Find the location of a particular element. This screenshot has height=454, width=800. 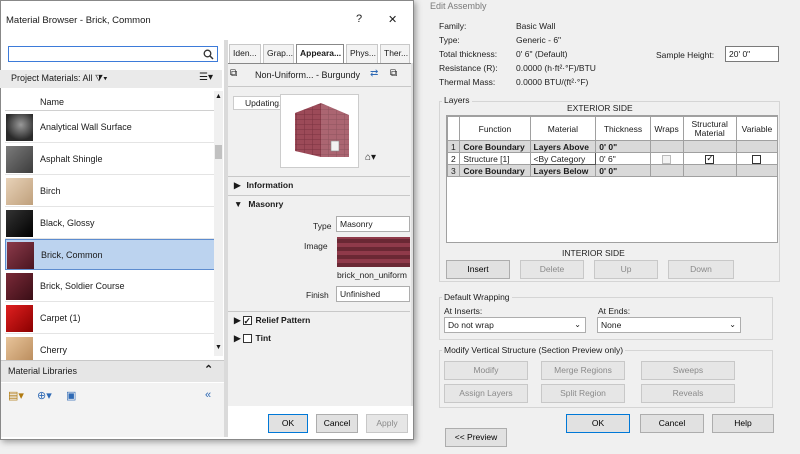

insert-button: Insert is located at coordinates (478, 269).